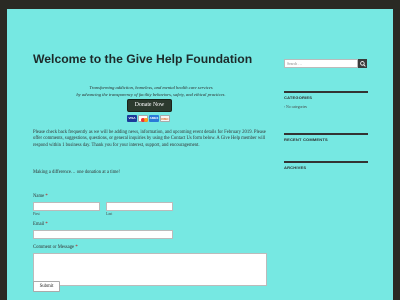 This screenshot has height=300, width=400. Describe the element at coordinates (295, 107) in the screenshot. I see `categories-empty-item: • No categories` at that location.